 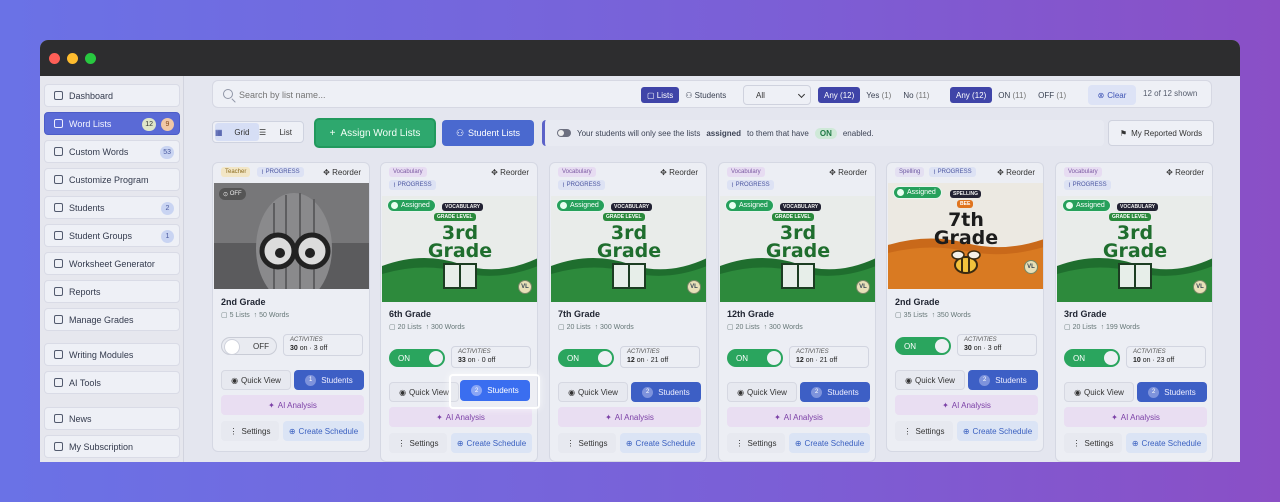 I want to click on sidebar-item-customize-program: Customize Program, so click(x=112, y=179).